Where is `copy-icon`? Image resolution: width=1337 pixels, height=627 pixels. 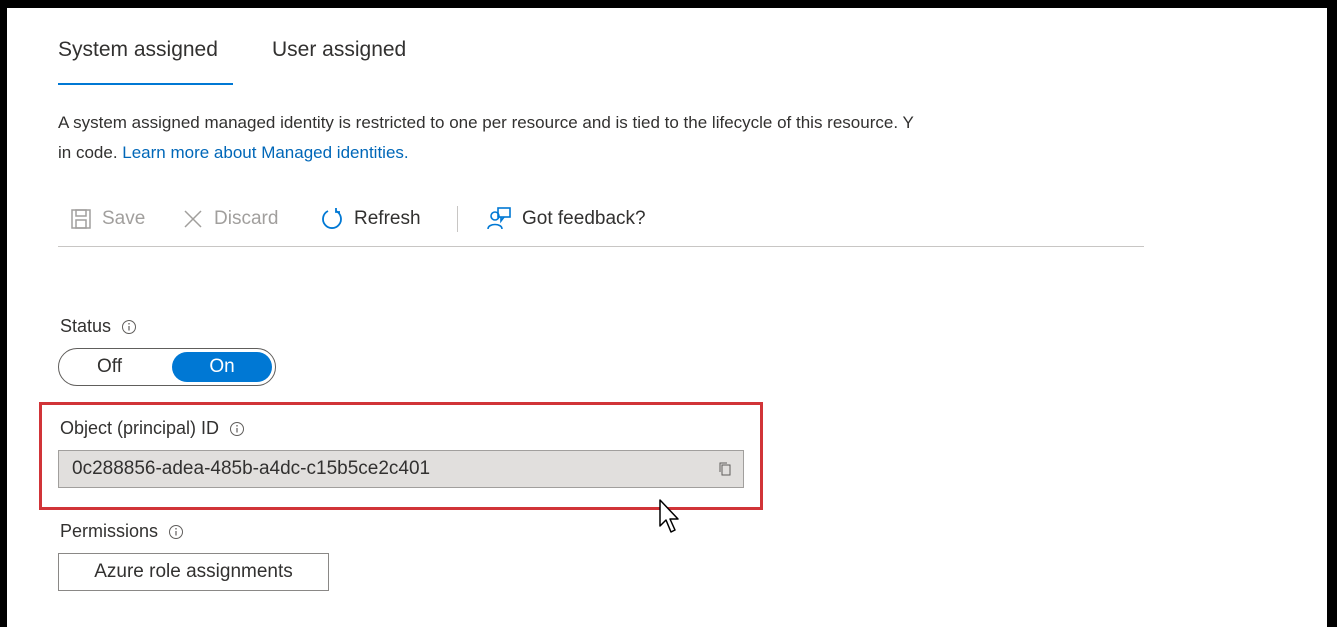 copy-icon is located at coordinates (725, 469).